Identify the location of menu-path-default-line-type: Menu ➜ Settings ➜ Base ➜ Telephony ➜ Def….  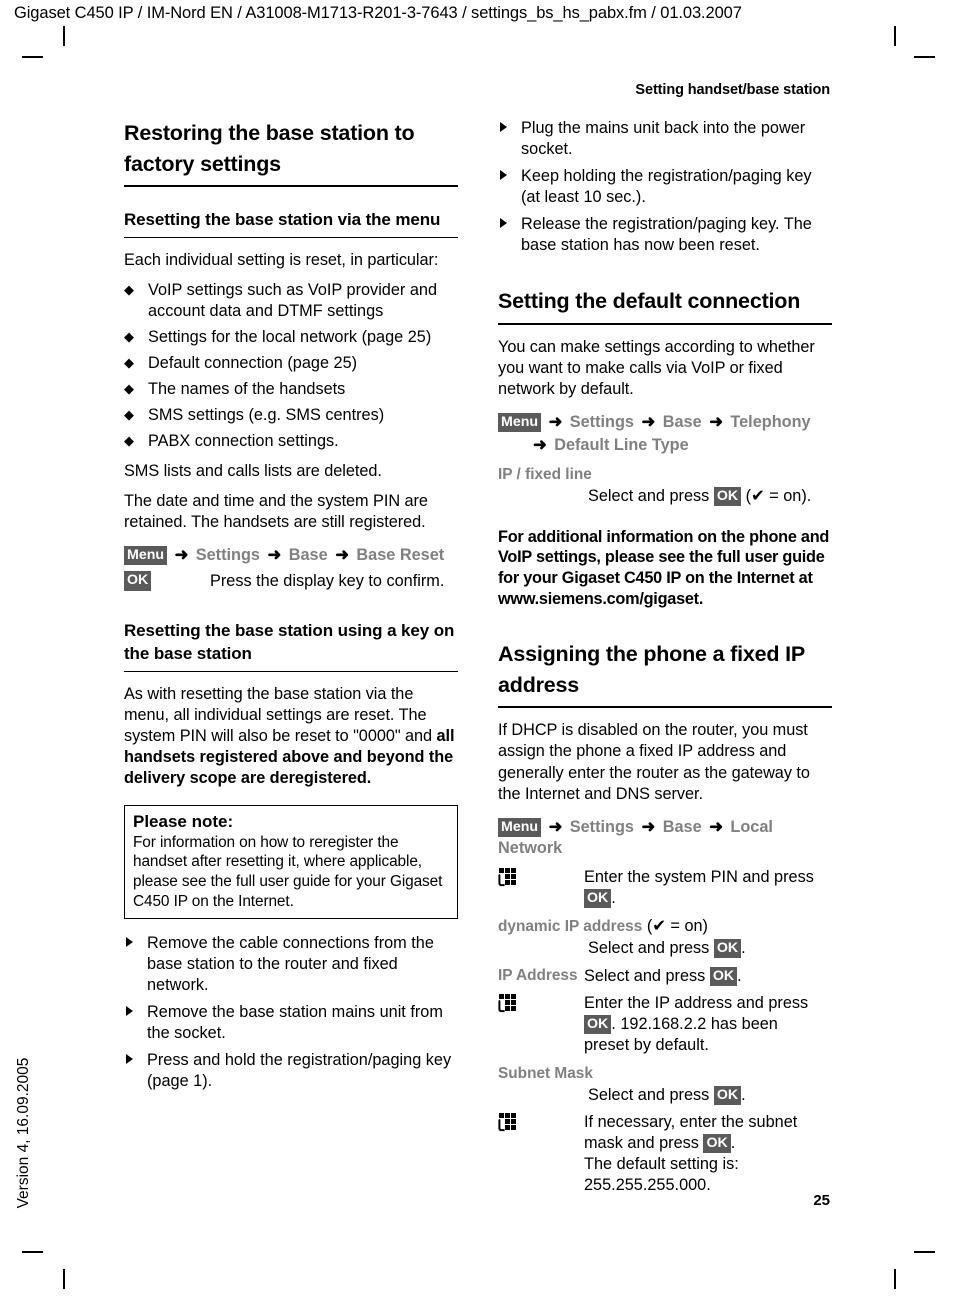
(665, 434).